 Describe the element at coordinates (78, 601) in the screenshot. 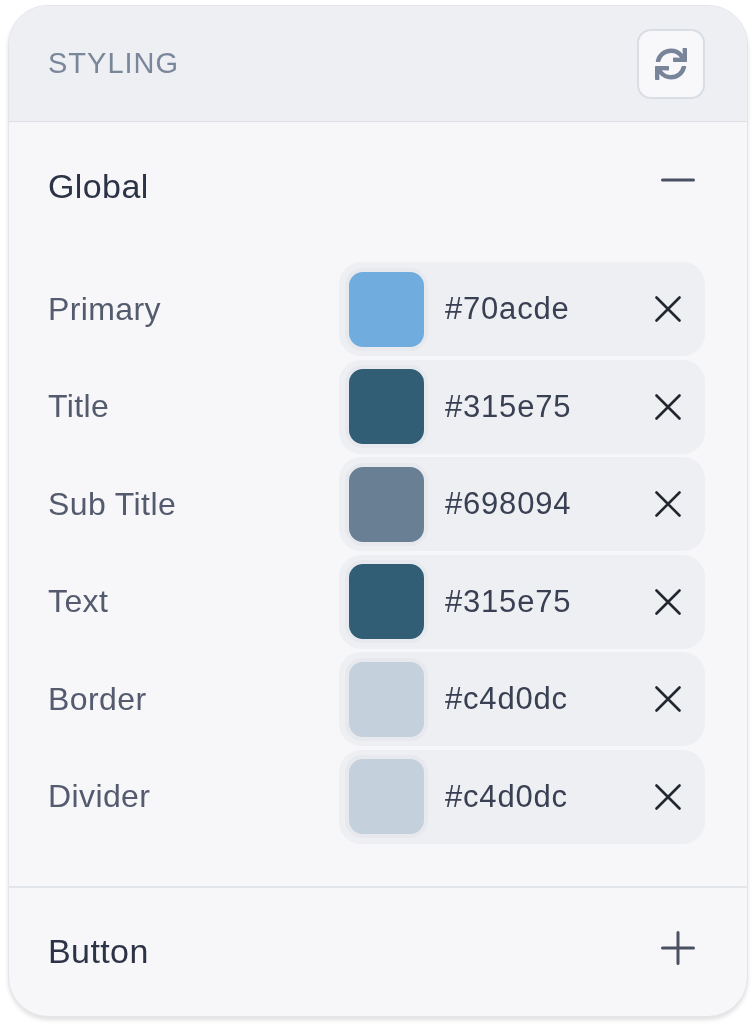

I see `field-label: Text` at that location.